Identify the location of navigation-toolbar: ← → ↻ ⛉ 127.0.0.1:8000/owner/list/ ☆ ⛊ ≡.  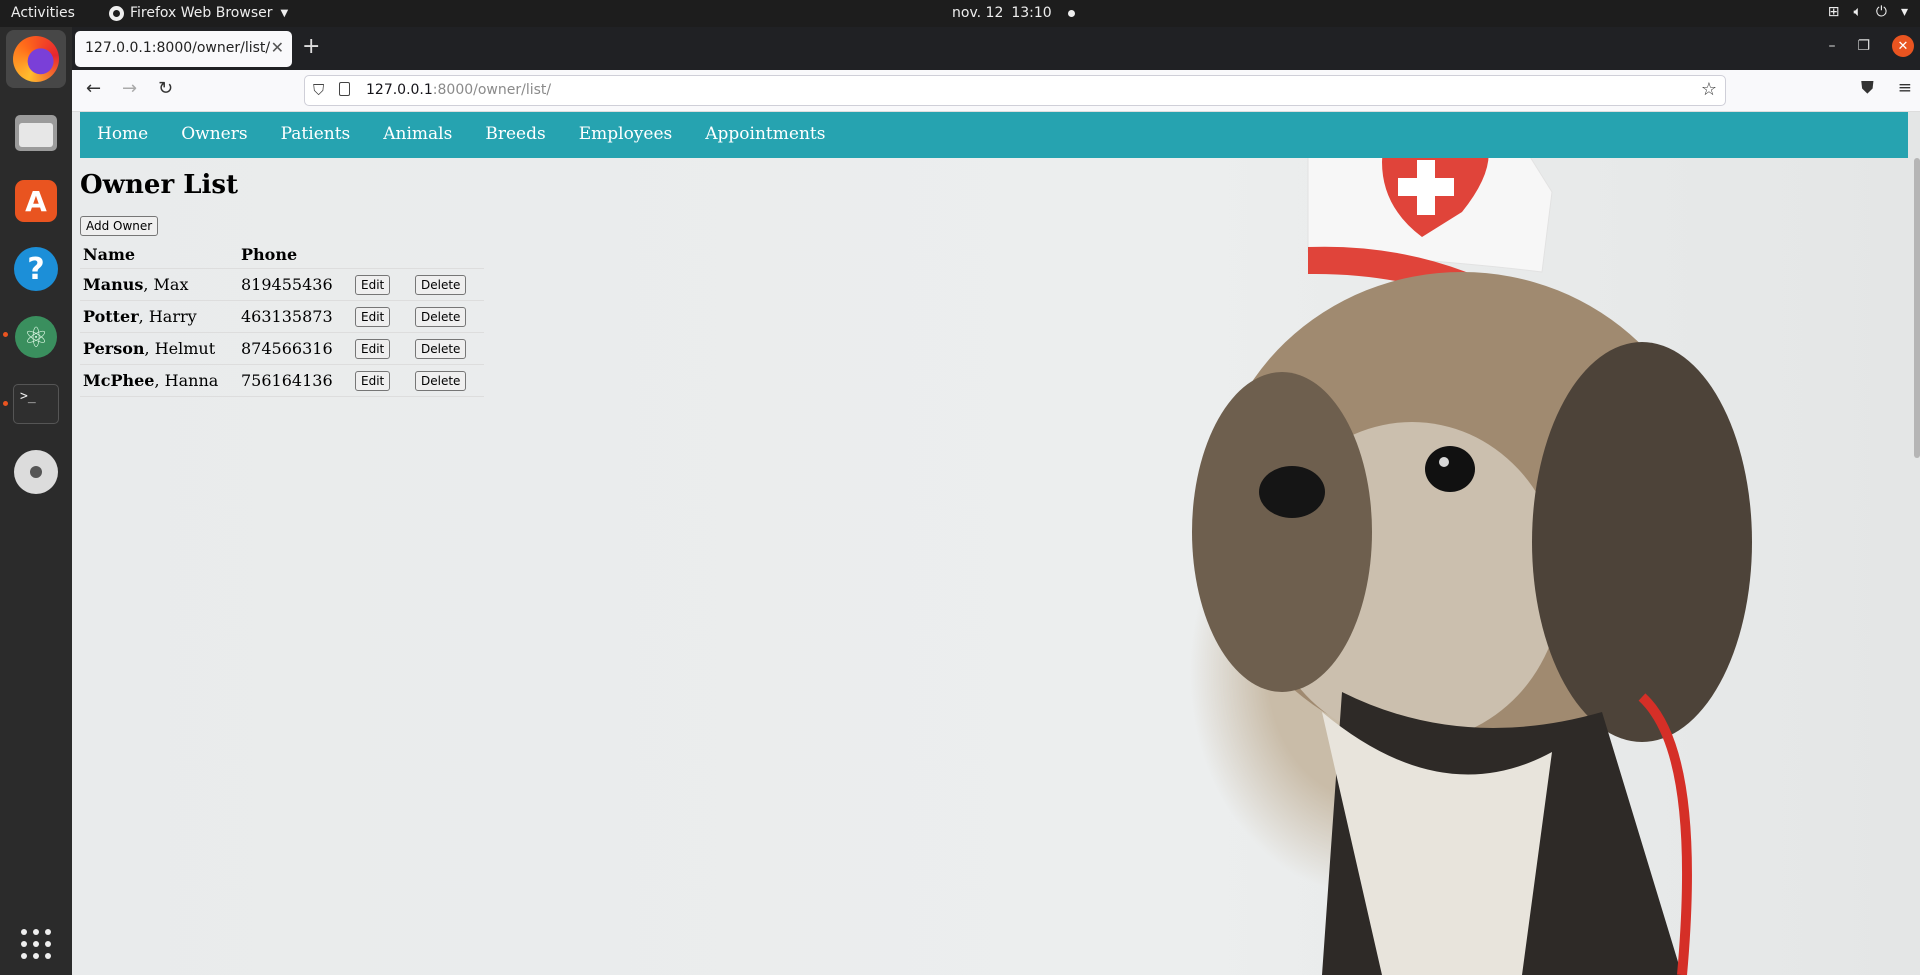
(996, 91).